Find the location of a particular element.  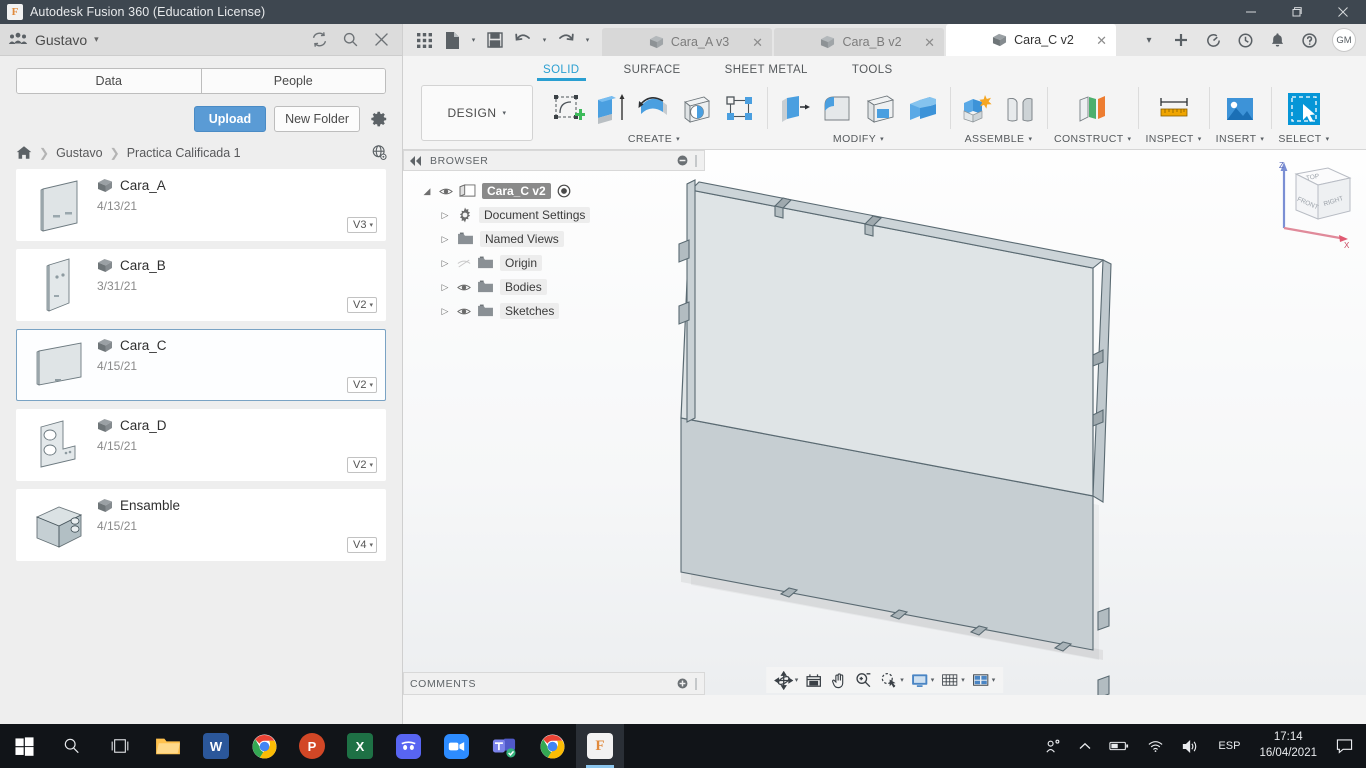

tree-node-sketches: ▷ Sketches is located at coordinates (572, 311).